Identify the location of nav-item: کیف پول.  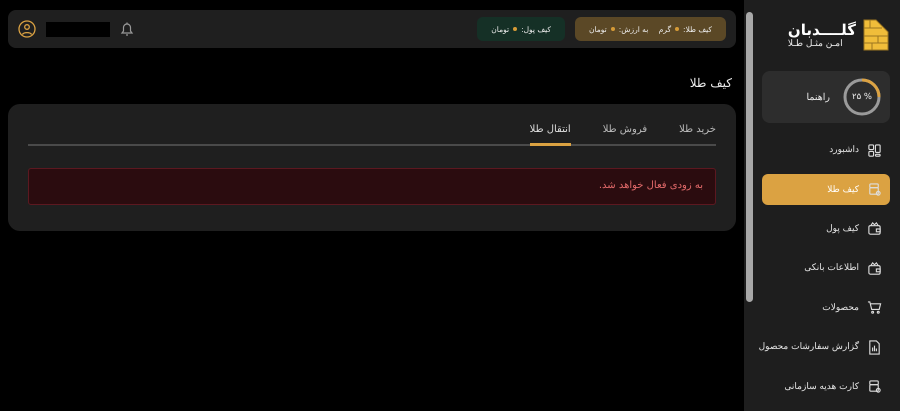
(826, 229).